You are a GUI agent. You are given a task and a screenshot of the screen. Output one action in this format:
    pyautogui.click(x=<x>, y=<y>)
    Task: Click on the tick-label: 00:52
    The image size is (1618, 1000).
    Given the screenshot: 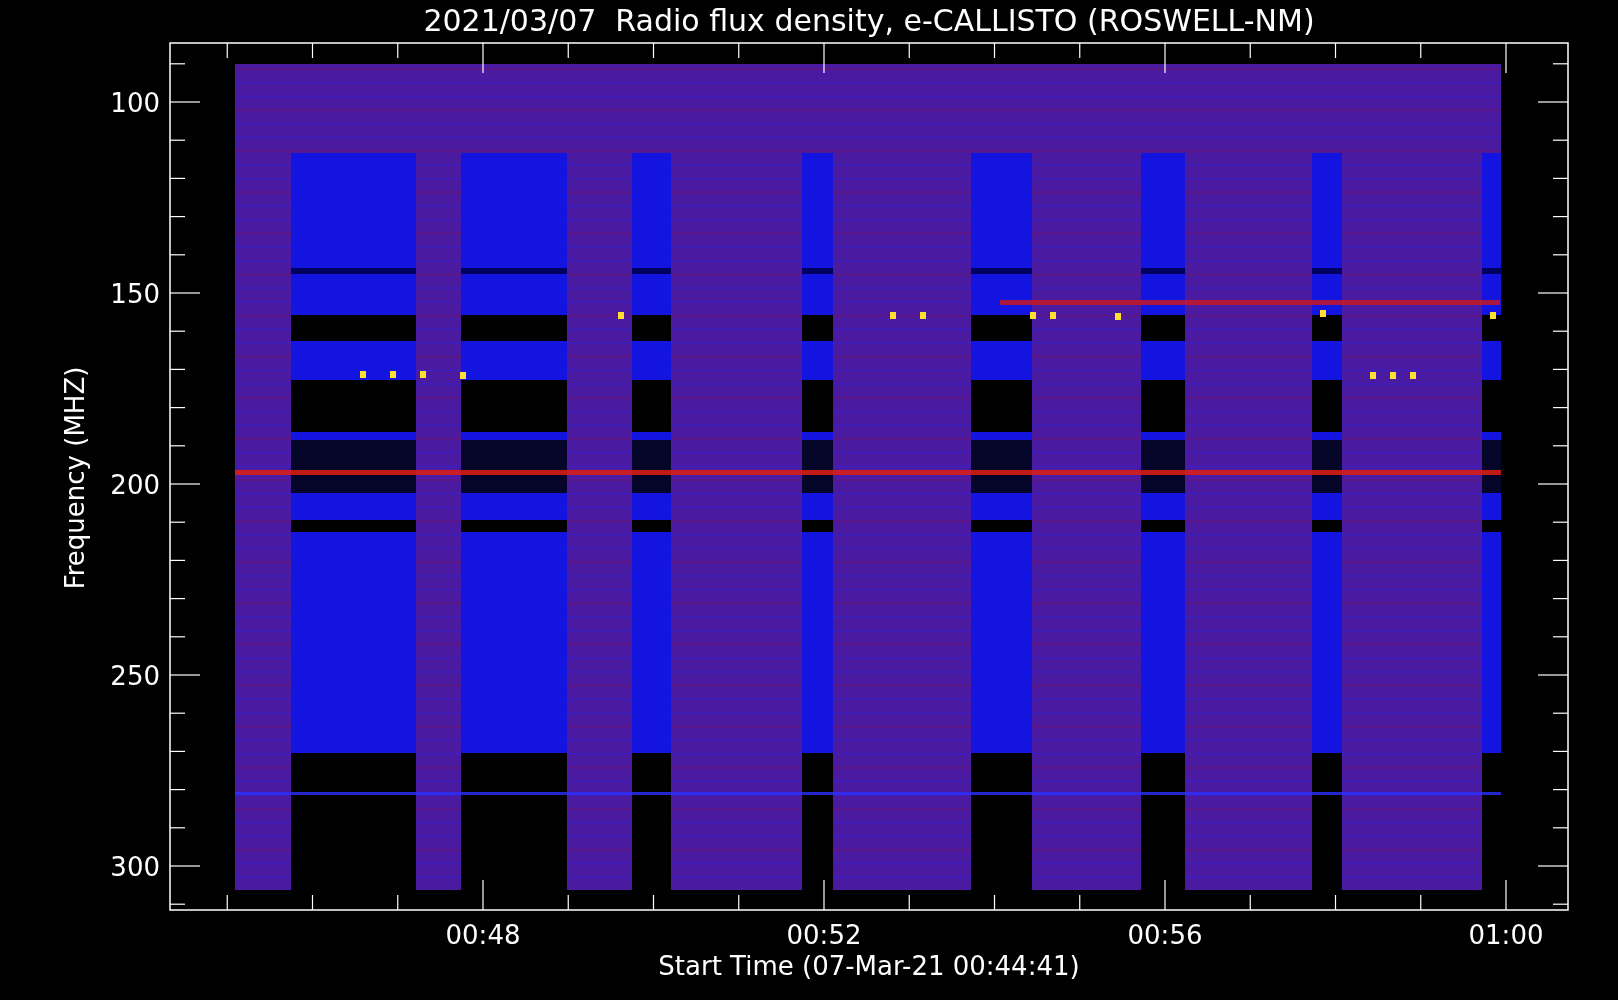 What is the action you would take?
    pyautogui.click(x=824, y=935)
    